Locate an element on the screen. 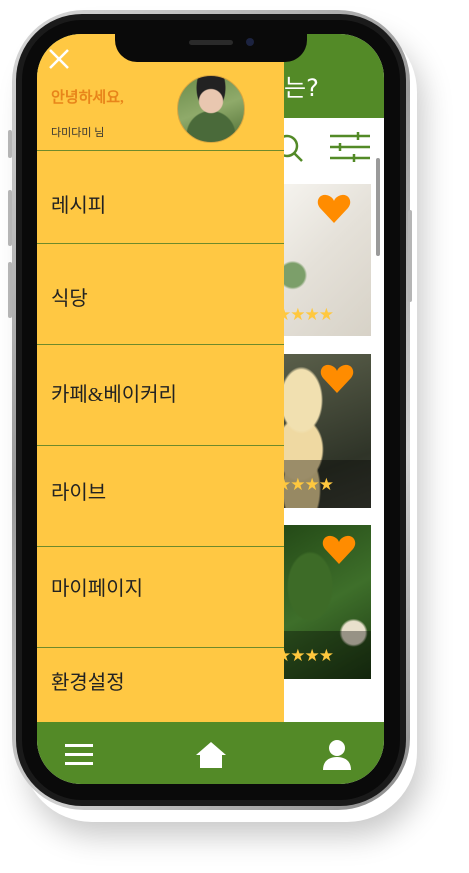 This screenshot has width=469, height=873. volume-down-button is located at coordinates (10, 290).